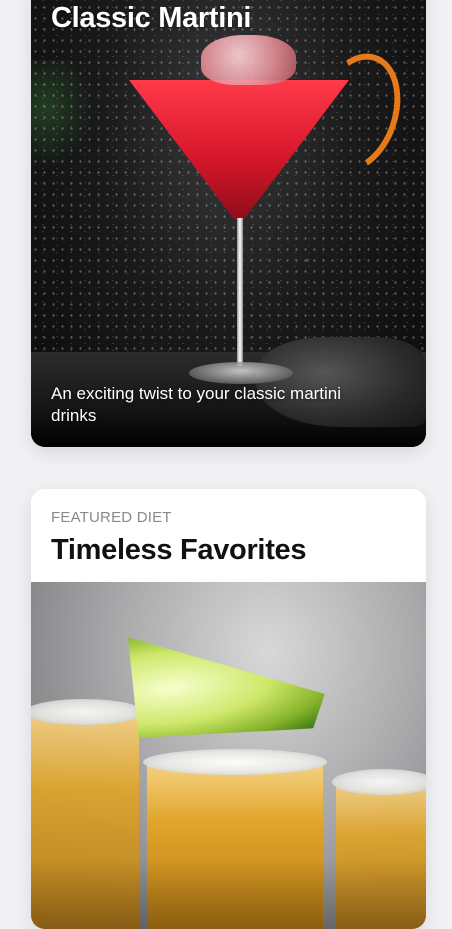  Describe the element at coordinates (240, 292) in the screenshot. I see `martini-glass-stem` at that location.